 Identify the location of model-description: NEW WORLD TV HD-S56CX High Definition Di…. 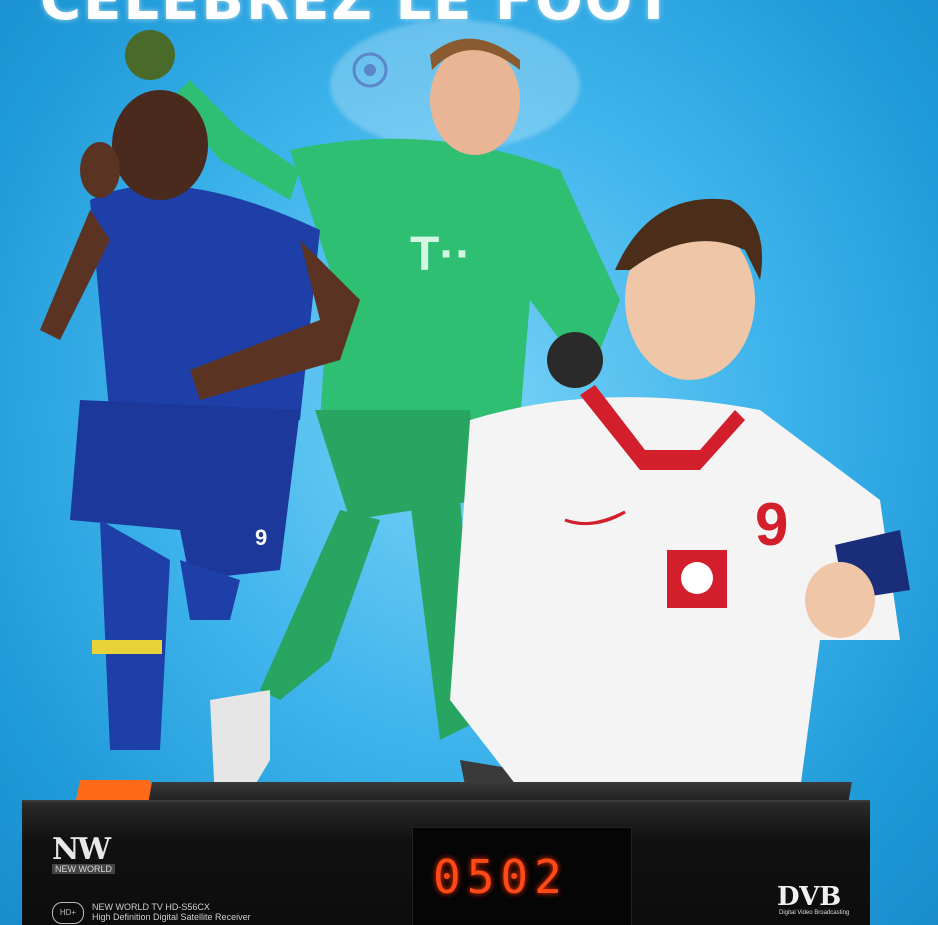
(171, 912).